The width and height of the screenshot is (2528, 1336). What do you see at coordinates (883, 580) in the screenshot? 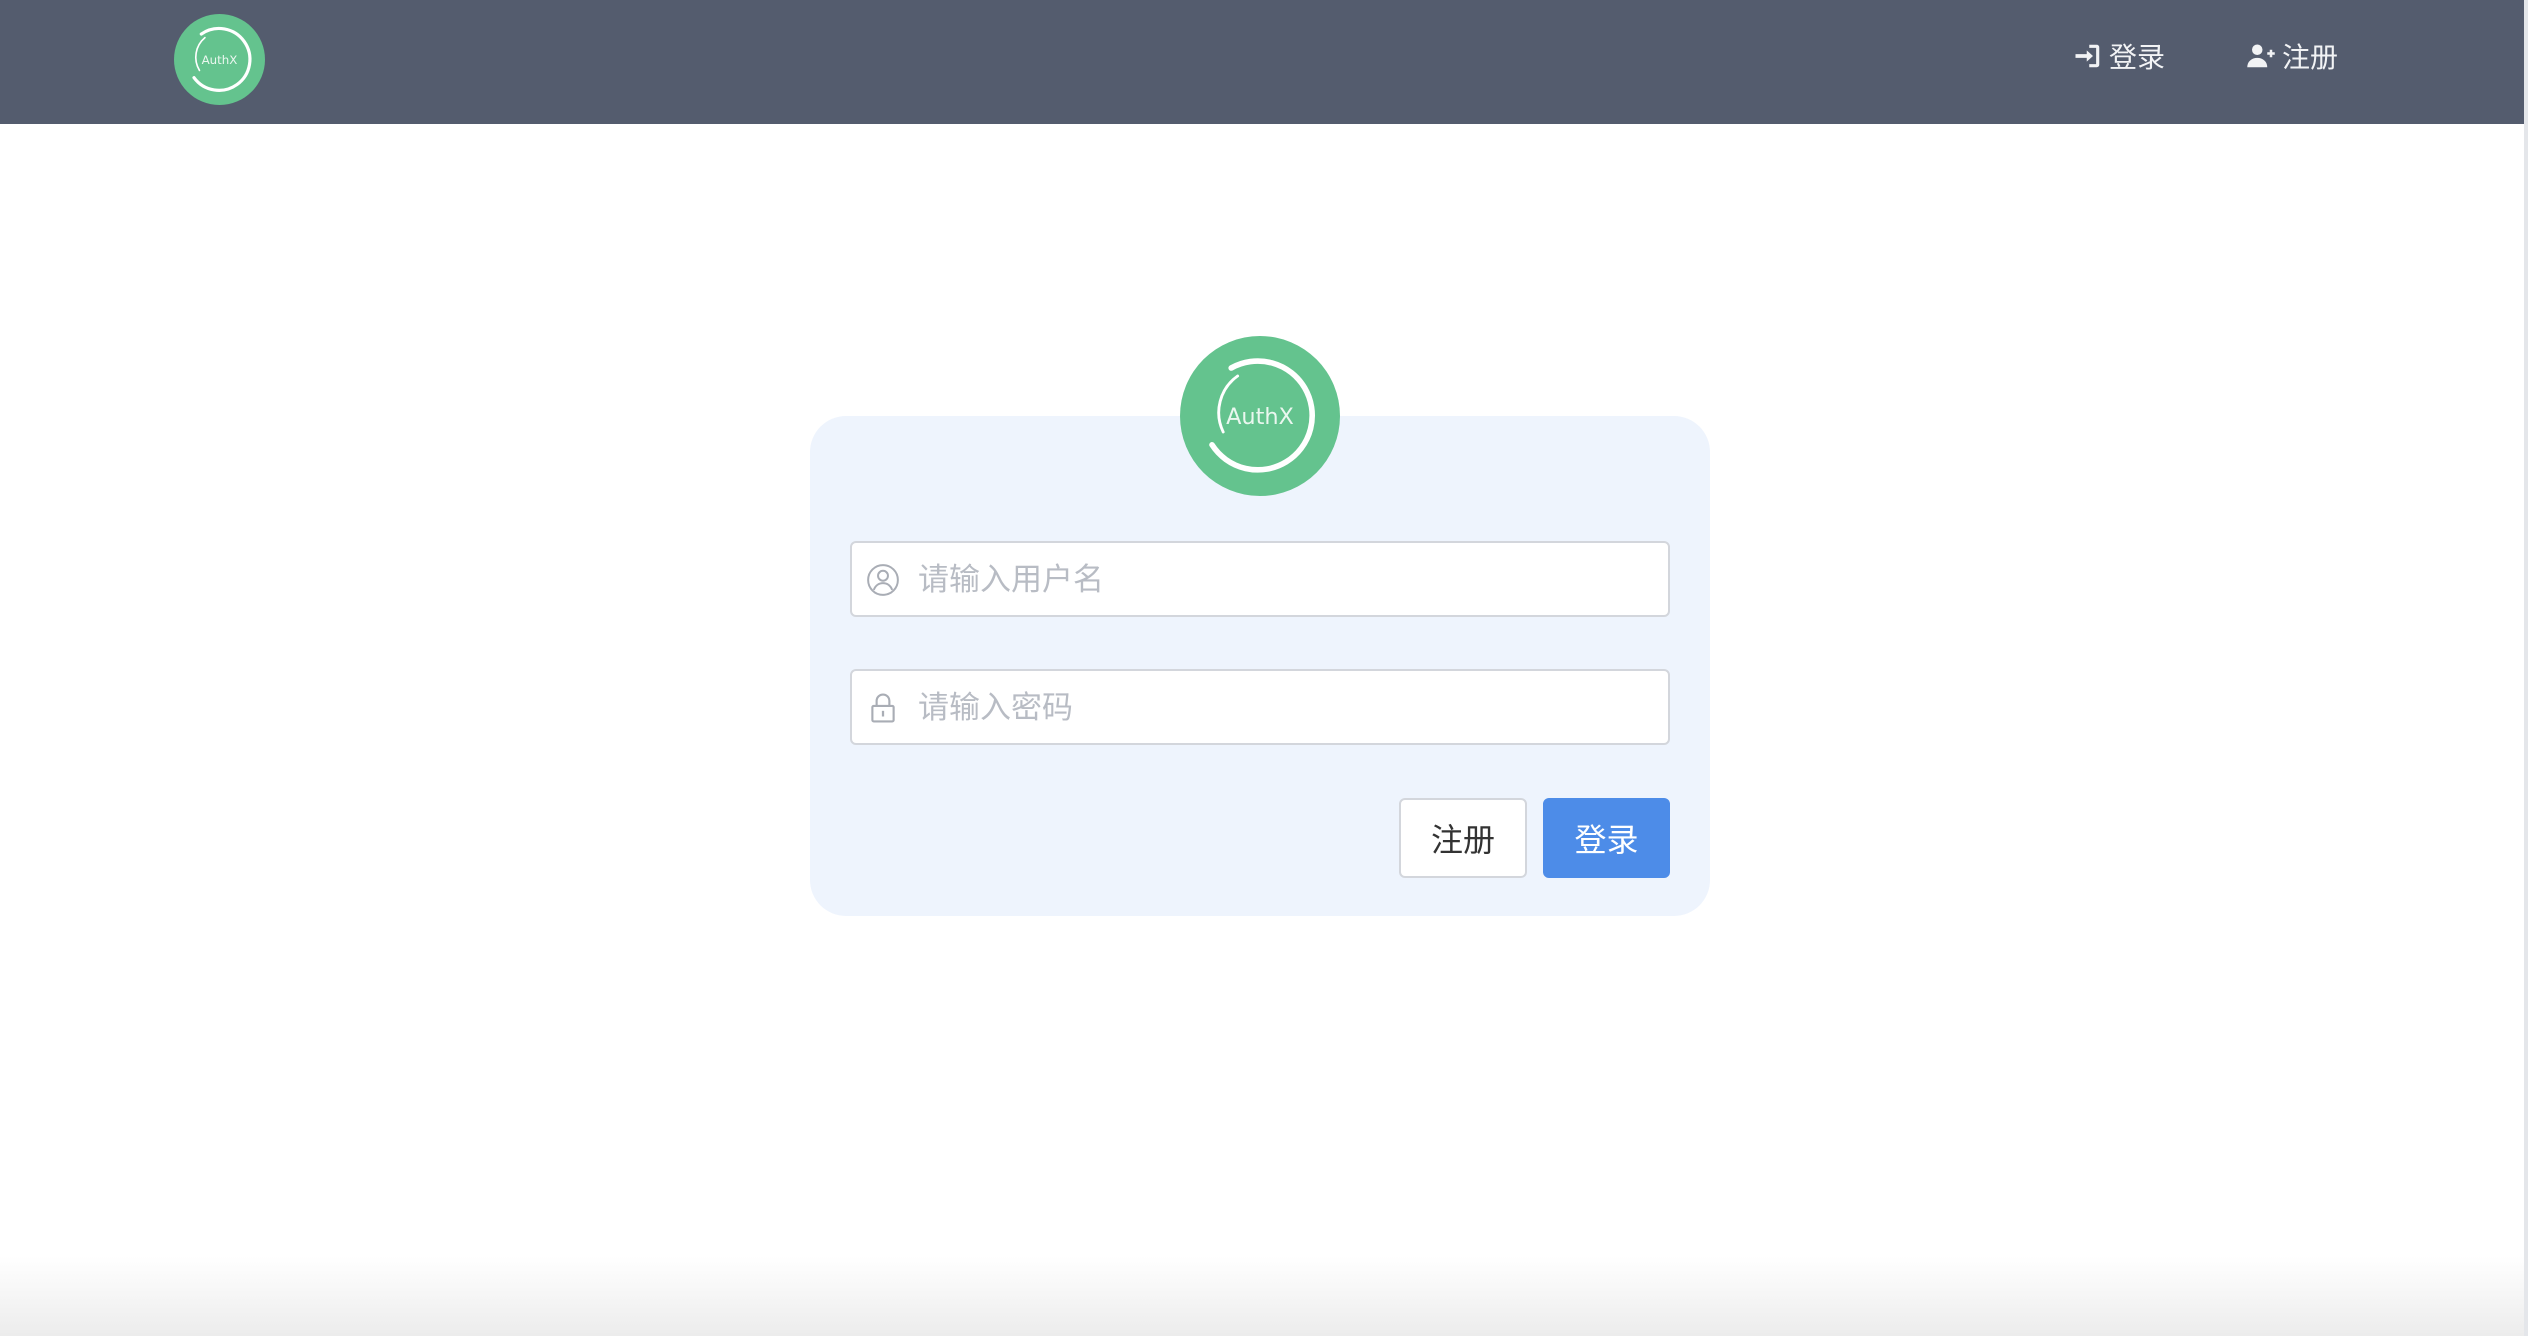
I see `user-circle-icon` at bounding box center [883, 580].